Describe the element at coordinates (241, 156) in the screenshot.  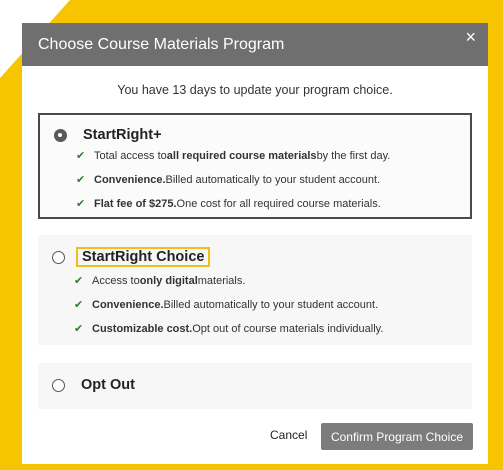
I see `bullet-bold: all required course materials` at that location.